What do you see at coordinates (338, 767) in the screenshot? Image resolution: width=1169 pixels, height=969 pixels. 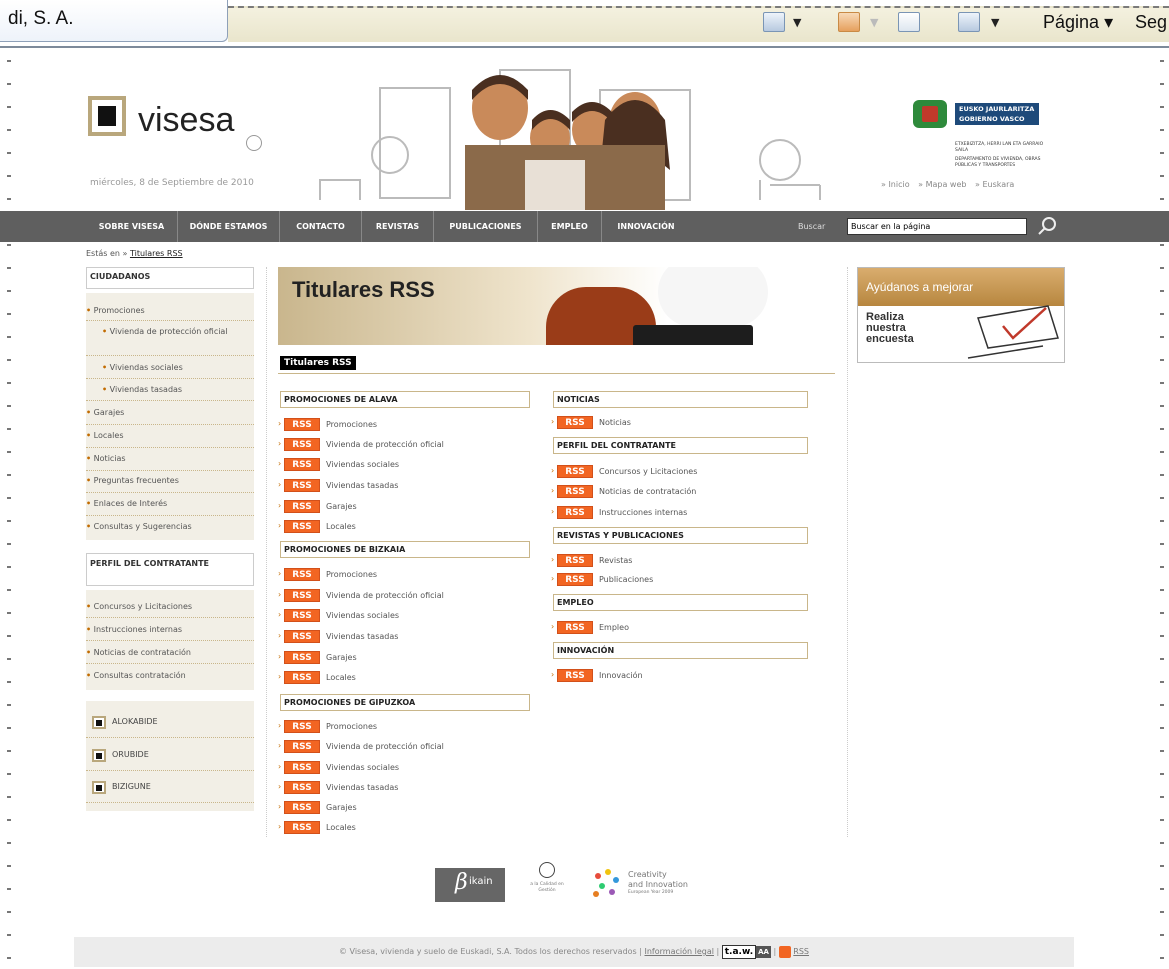 I see `rss-gipuzkoa-sociales: › RSS Viviendas sociales` at bounding box center [338, 767].